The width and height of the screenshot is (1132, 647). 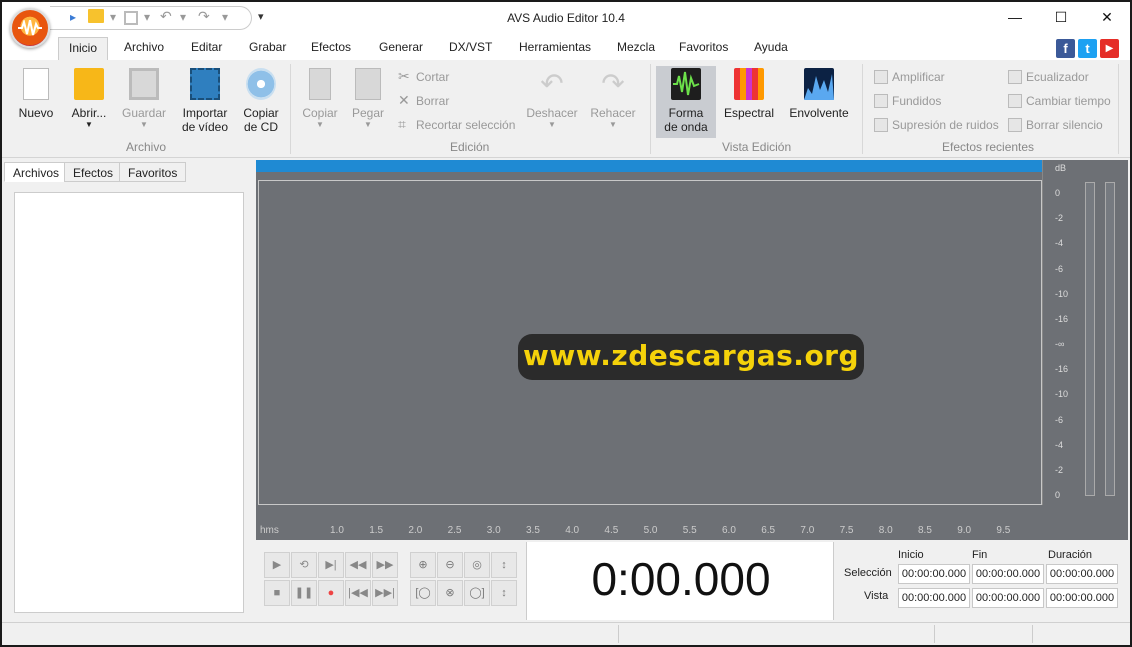 What do you see at coordinates (504, 593) in the screenshot?
I see `zoom-vertical-out-icon: ↕` at bounding box center [504, 593].